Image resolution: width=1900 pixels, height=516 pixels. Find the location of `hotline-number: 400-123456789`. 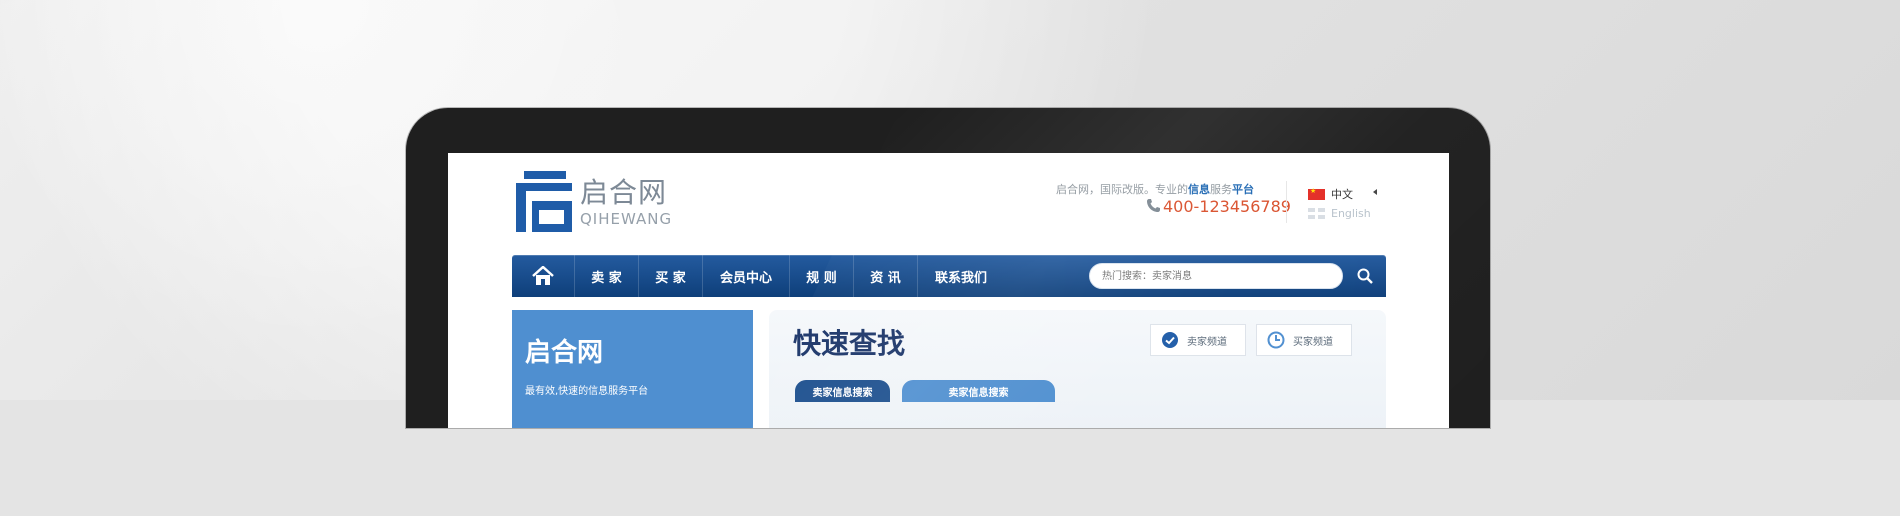

hotline-number: 400-123456789 is located at coordinates (1227, 206).